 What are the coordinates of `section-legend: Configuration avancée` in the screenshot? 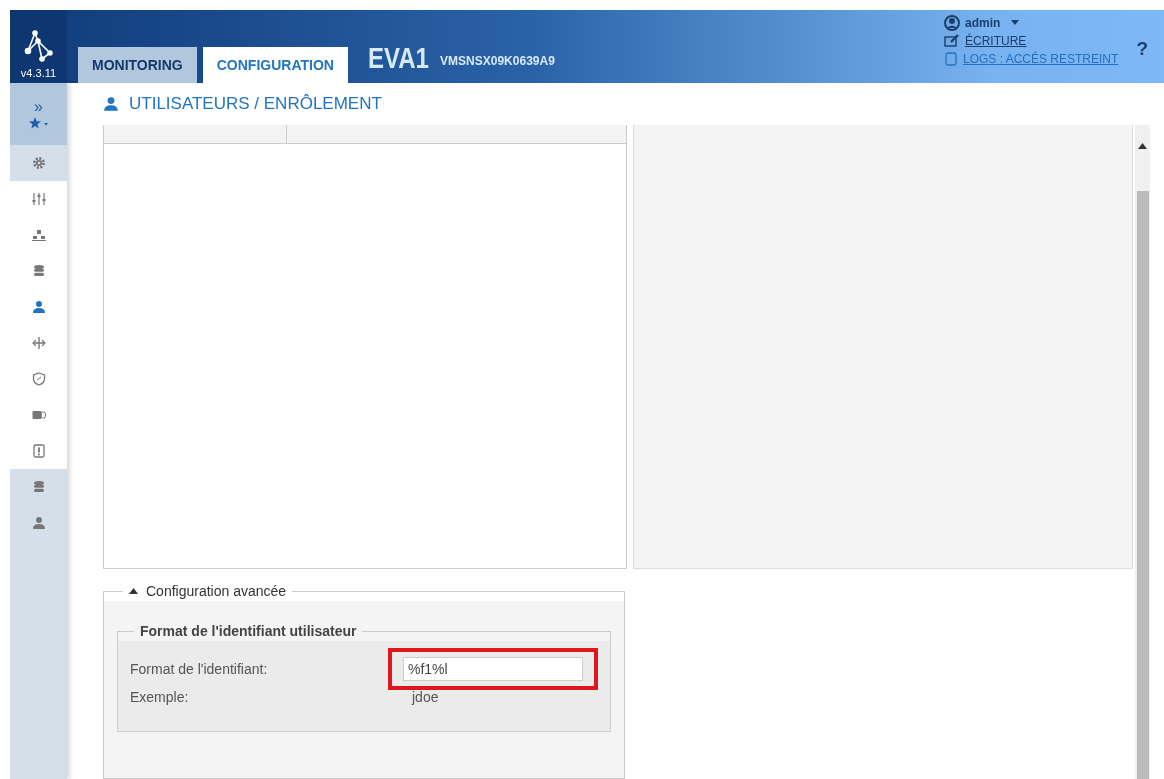 It's located at (216, 591).